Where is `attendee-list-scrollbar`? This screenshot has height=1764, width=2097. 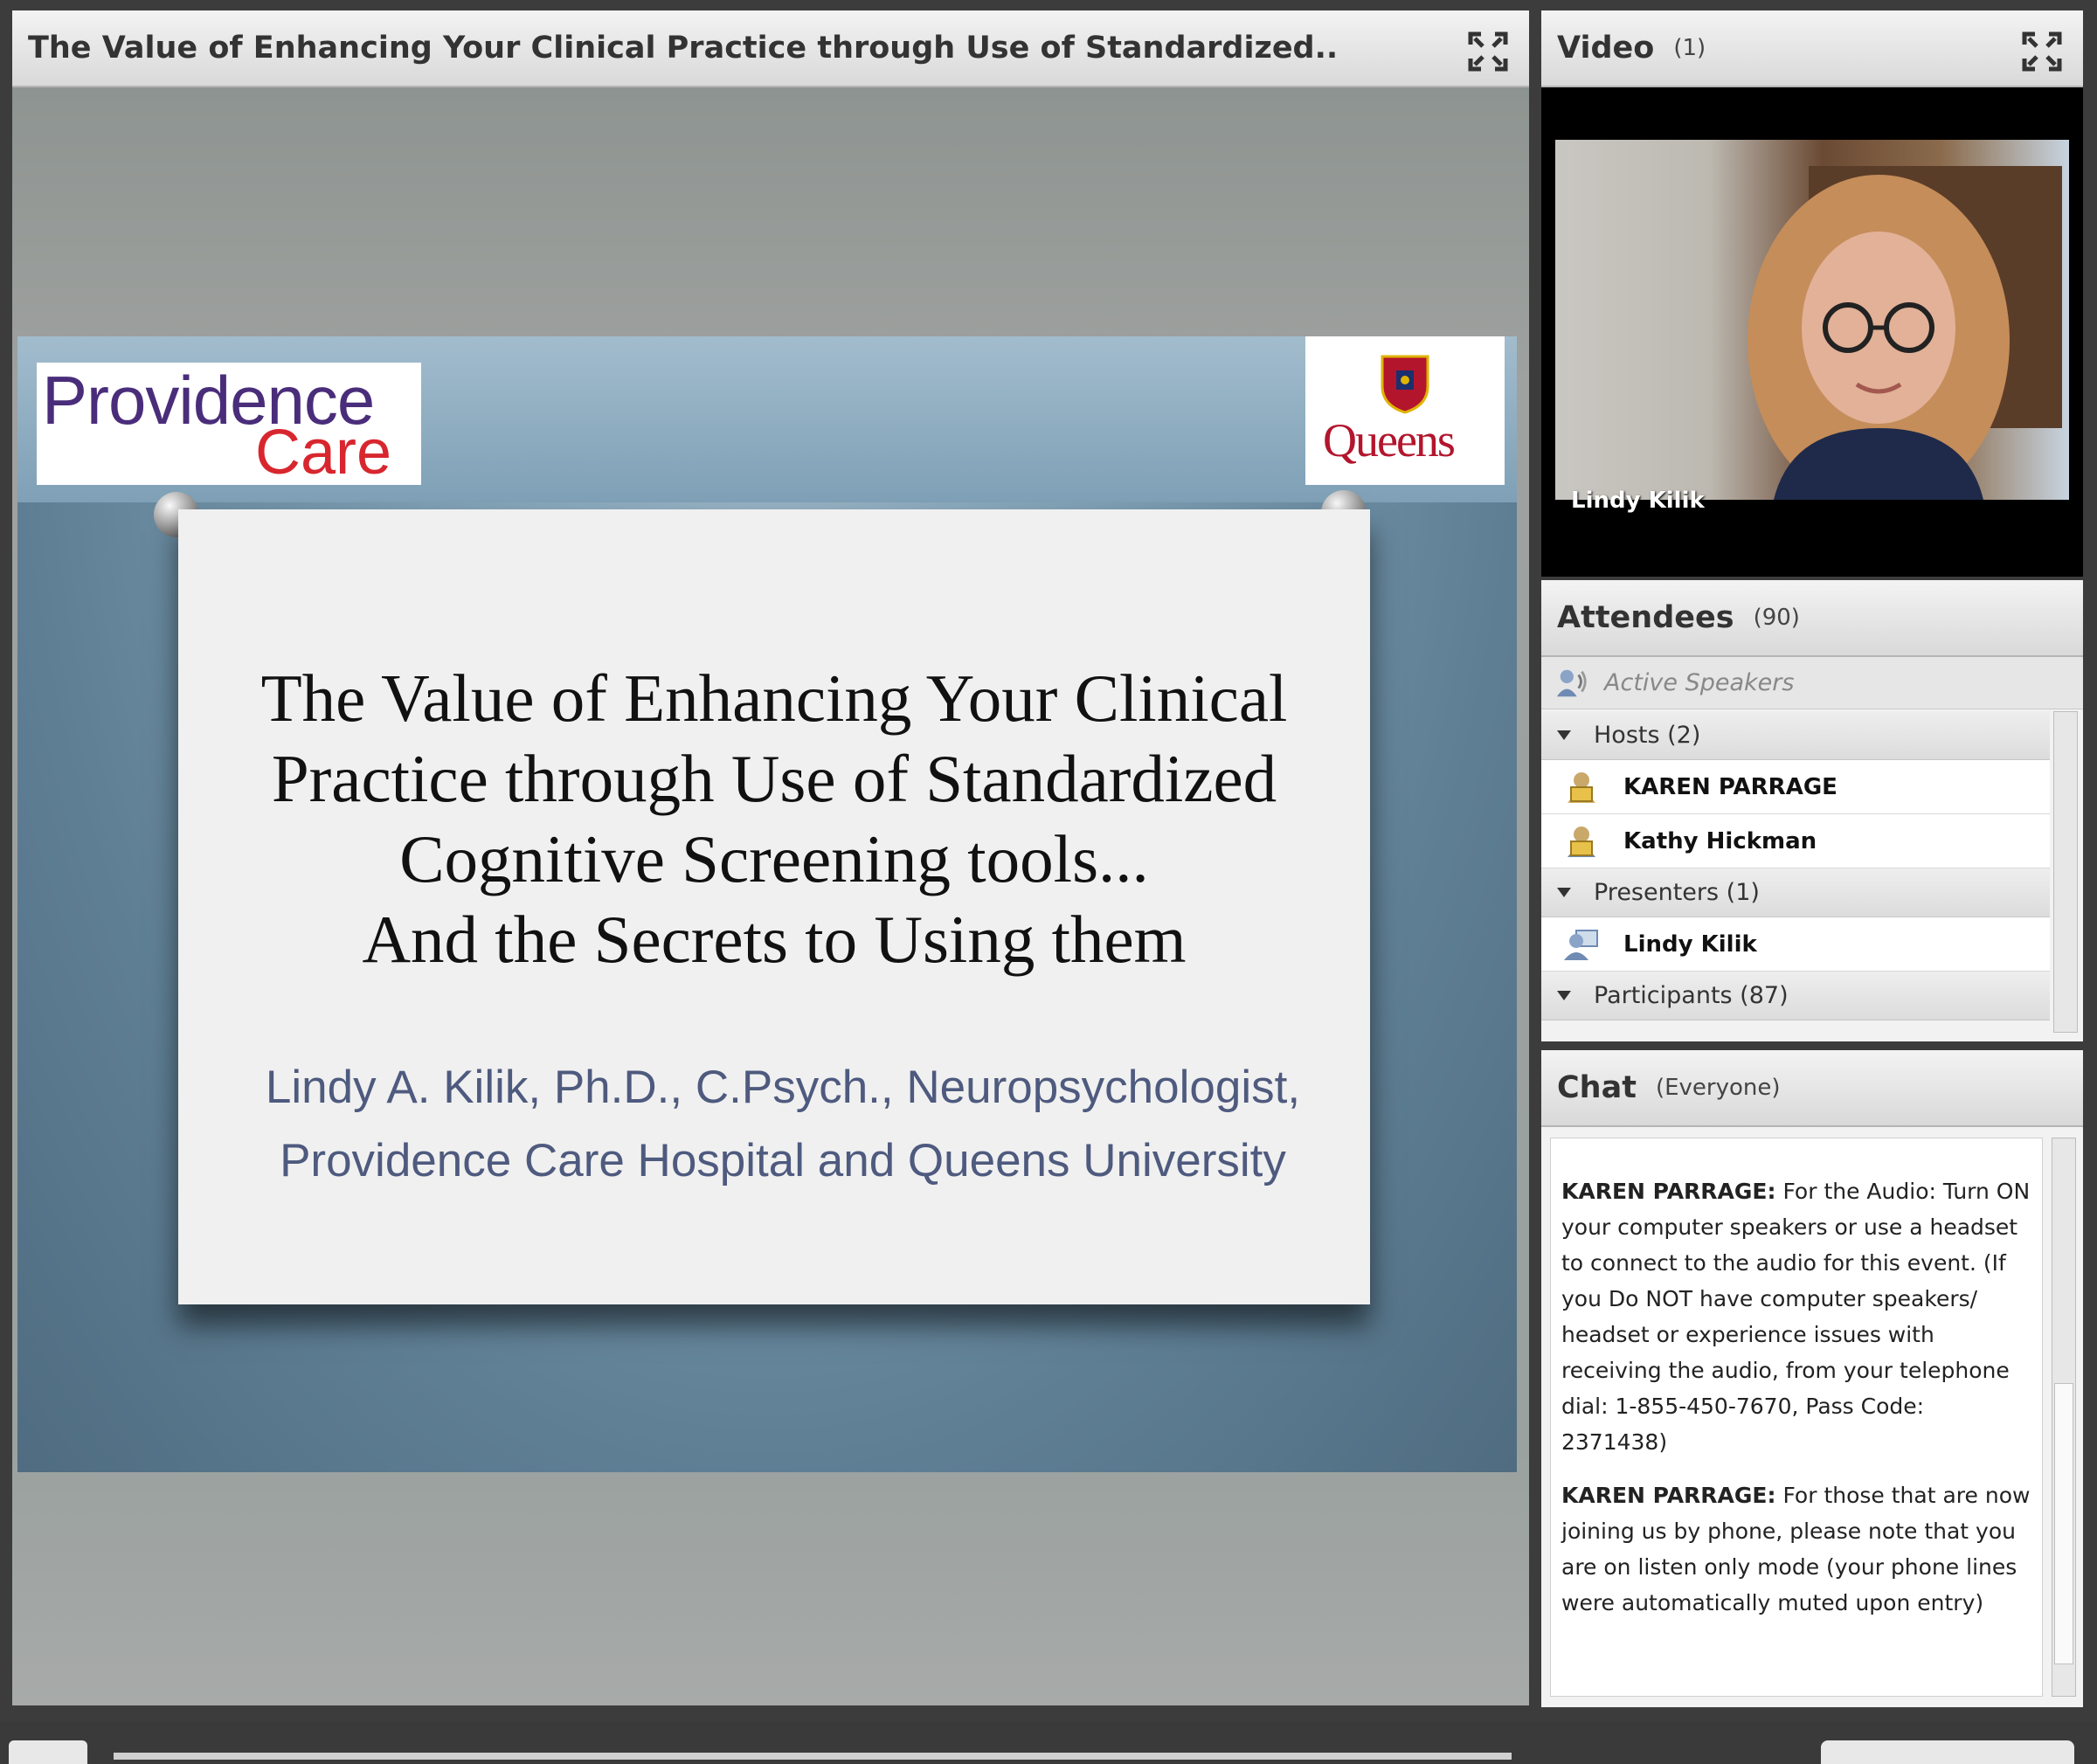
attendee-list-scrollbar is located at coordinates (2066, 872).